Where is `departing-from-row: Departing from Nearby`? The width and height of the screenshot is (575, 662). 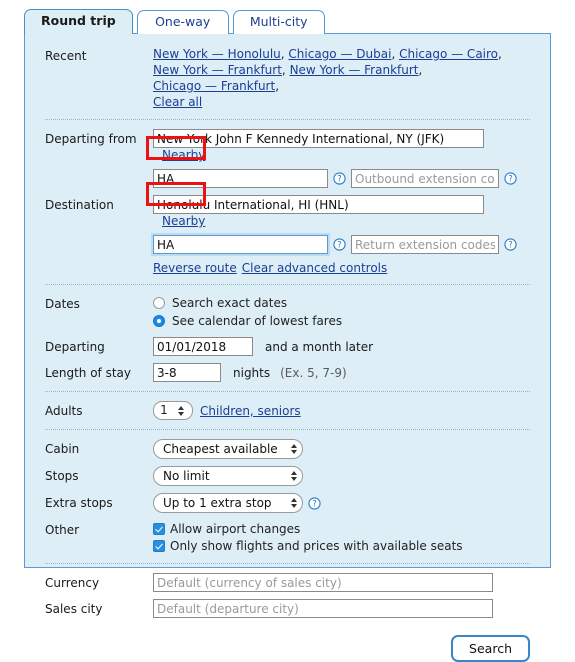
departing-from-row: Departing from Nearby is located at coordinates (287, 145).